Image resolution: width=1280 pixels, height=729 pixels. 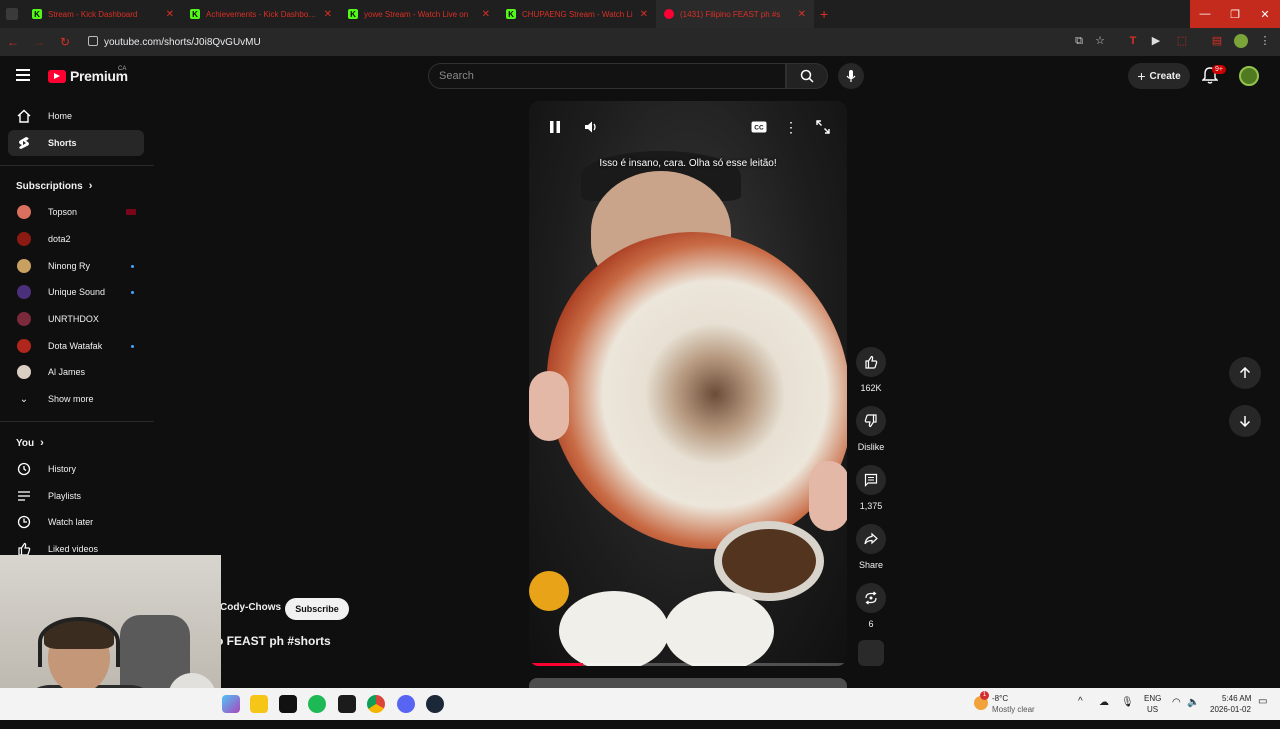 I want to click on sidebar-panel-icon: ▤, so click(x=1217, y=41).